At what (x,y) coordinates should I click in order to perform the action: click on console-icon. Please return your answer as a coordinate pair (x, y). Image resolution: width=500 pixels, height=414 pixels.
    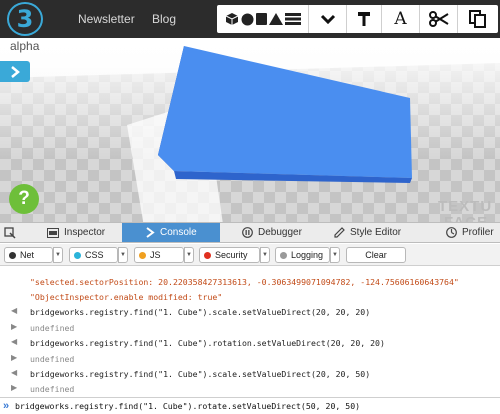
    Looking at the image, I should click on (150, 232).